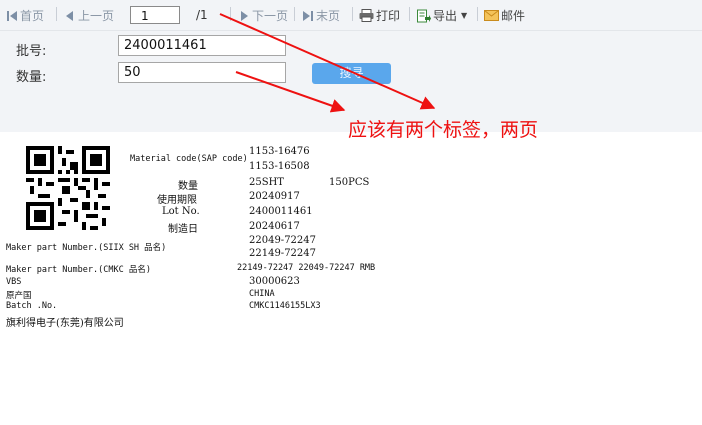 Image resolution: width=702 pixels, height=425 pixels. I want to click on maker-part-cmkc-label: Maker part Number.(CMKC 品名), so click(78, 270).